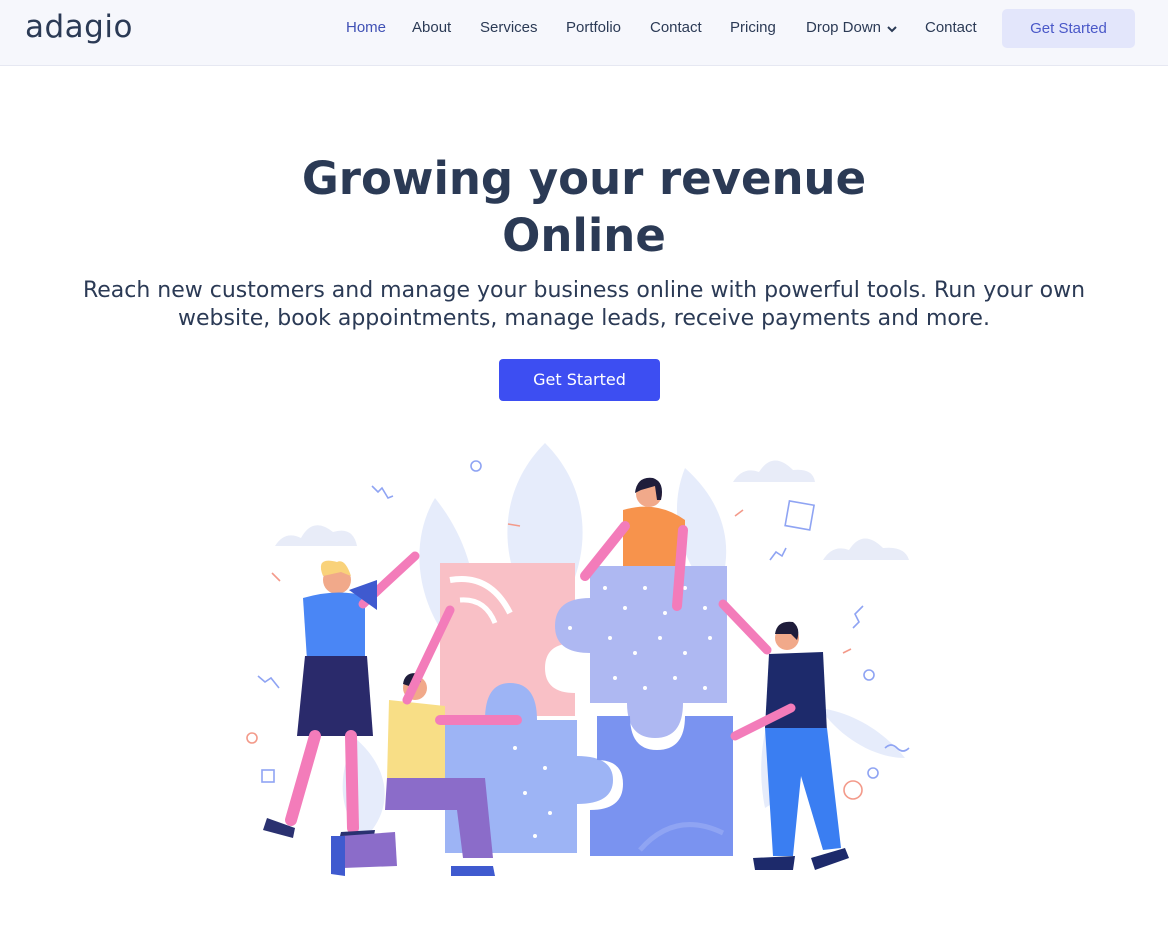 This screenshot has width=1168, height=935. What do you see at coordinates (584, 207) in the screenshot?
I see `hero-title: Growing your revenue Online` at bounding box center [584, 207].